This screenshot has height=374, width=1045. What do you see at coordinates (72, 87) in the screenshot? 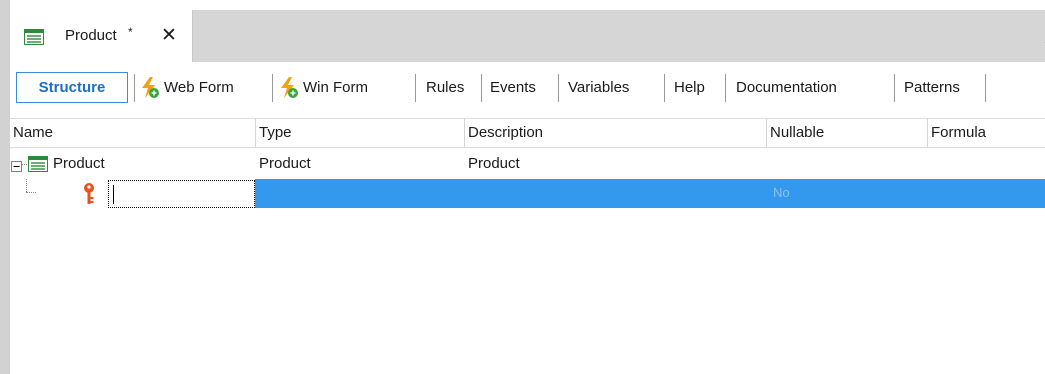
I see `tab-structure: Structure` at bounding box center [72, 87].